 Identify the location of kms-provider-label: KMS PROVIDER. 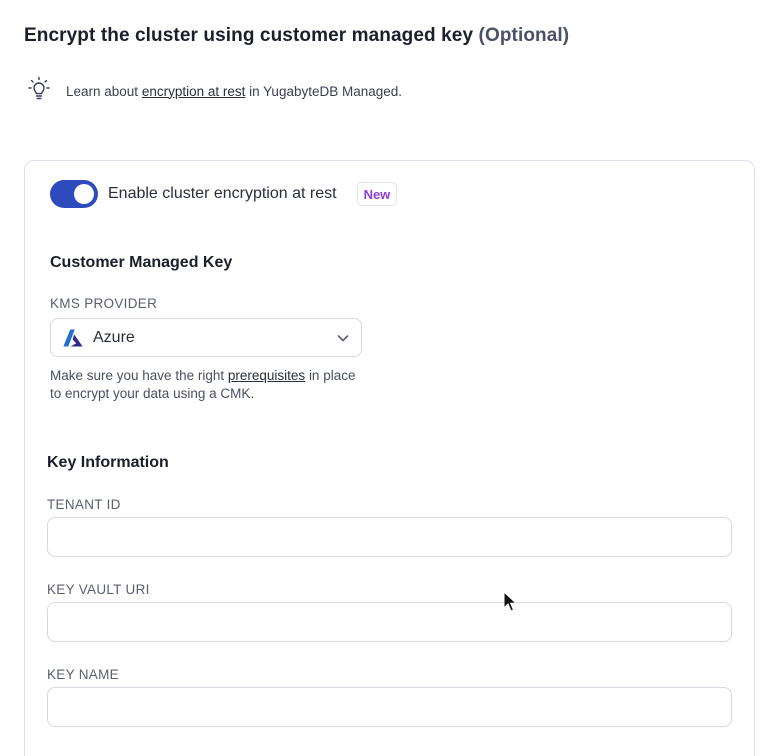
(104, 303).